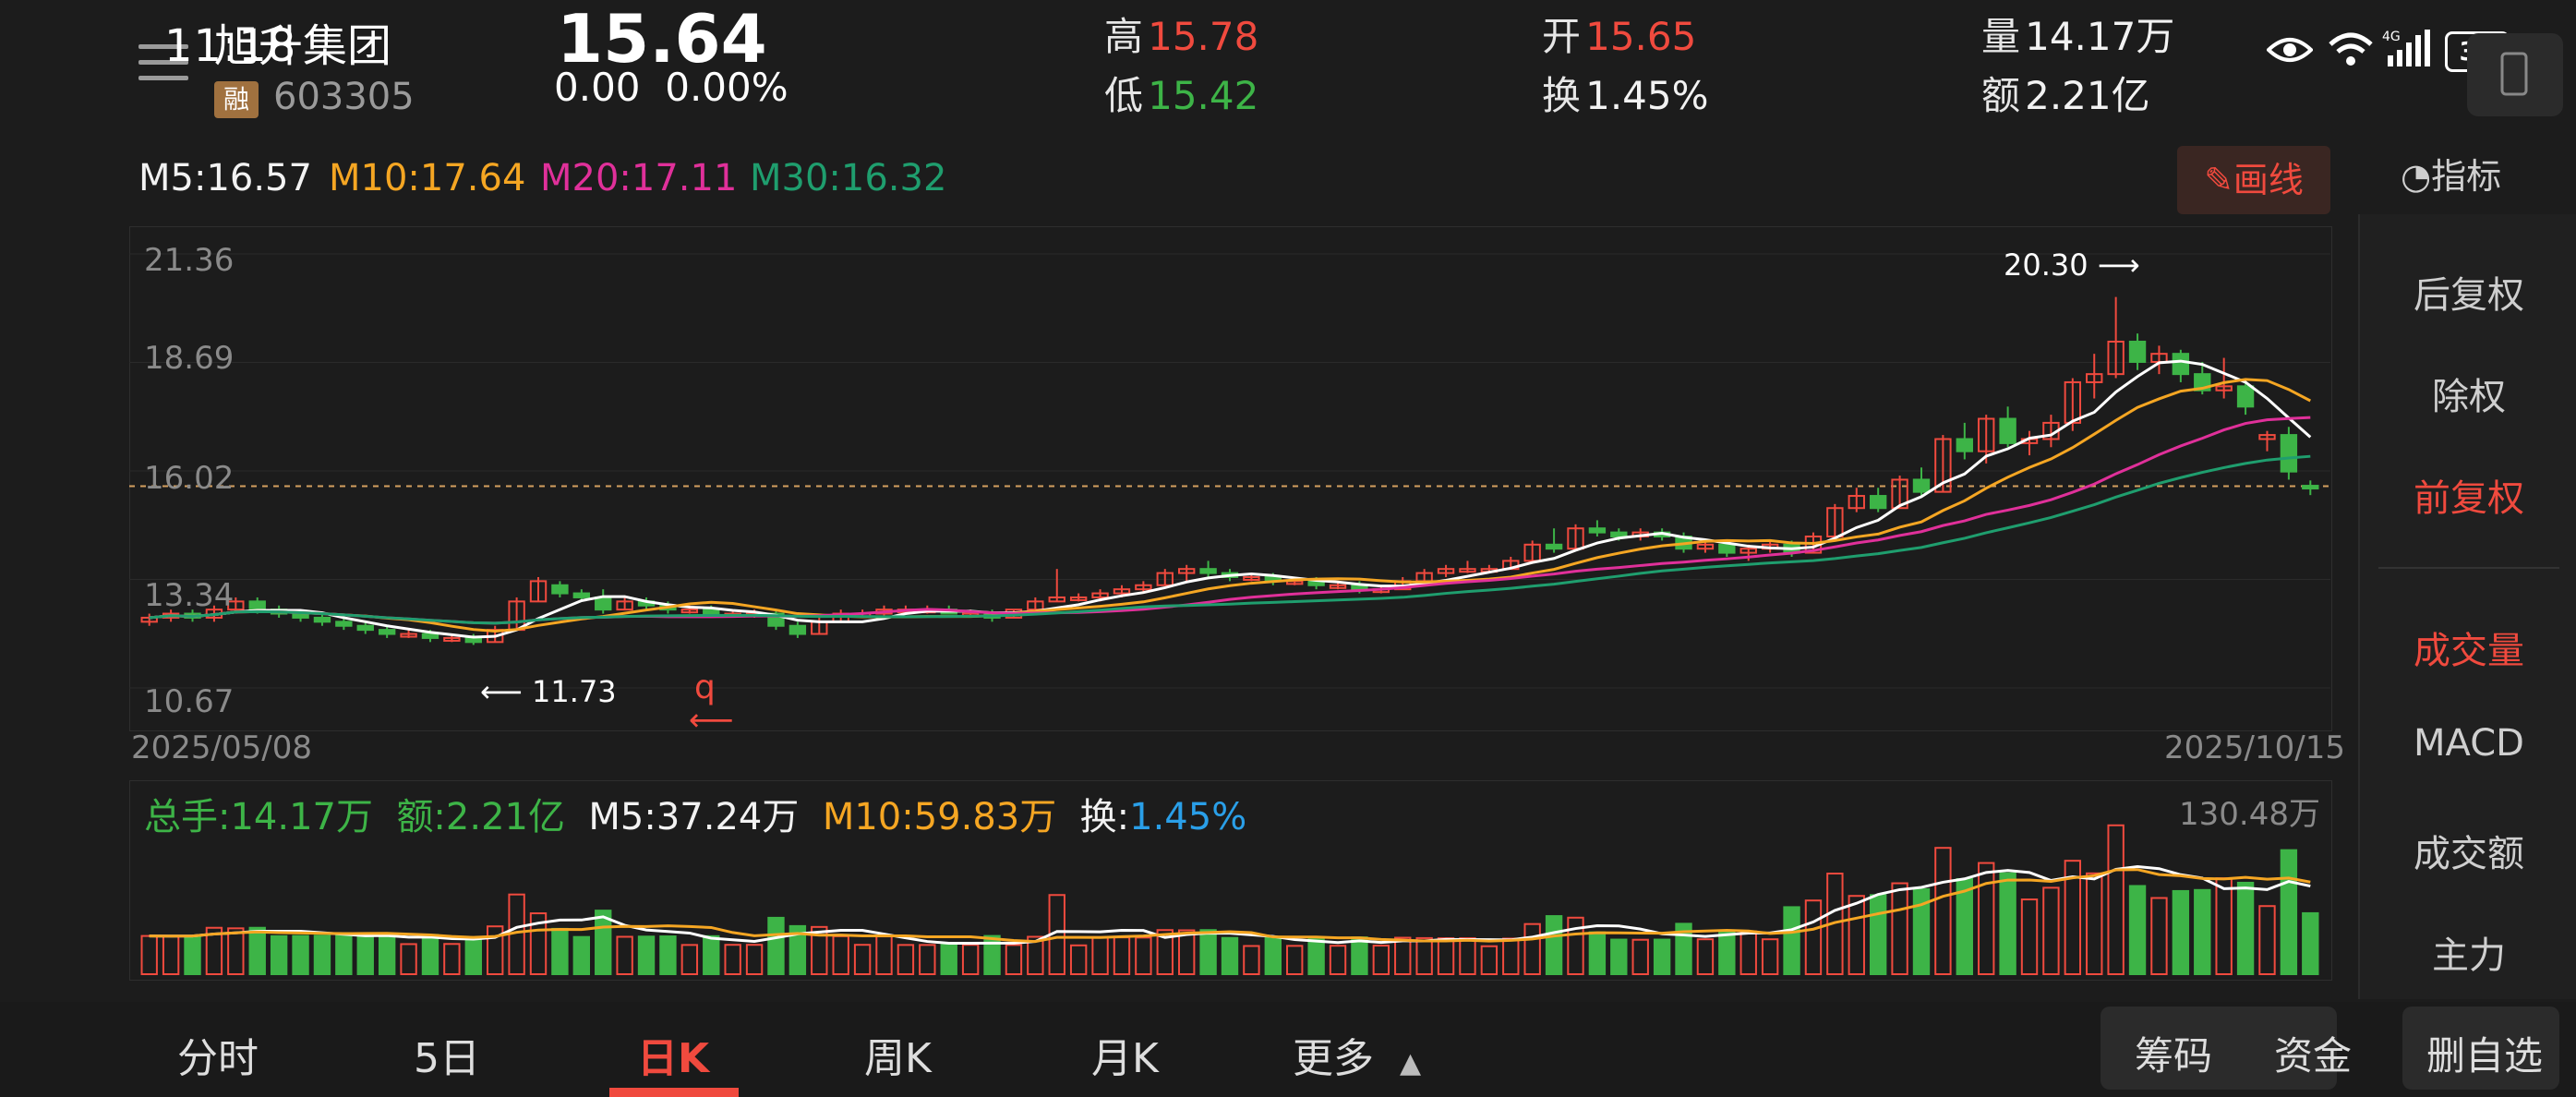  I want to click on end-date: 2025/10/15, so click(2254, 747).